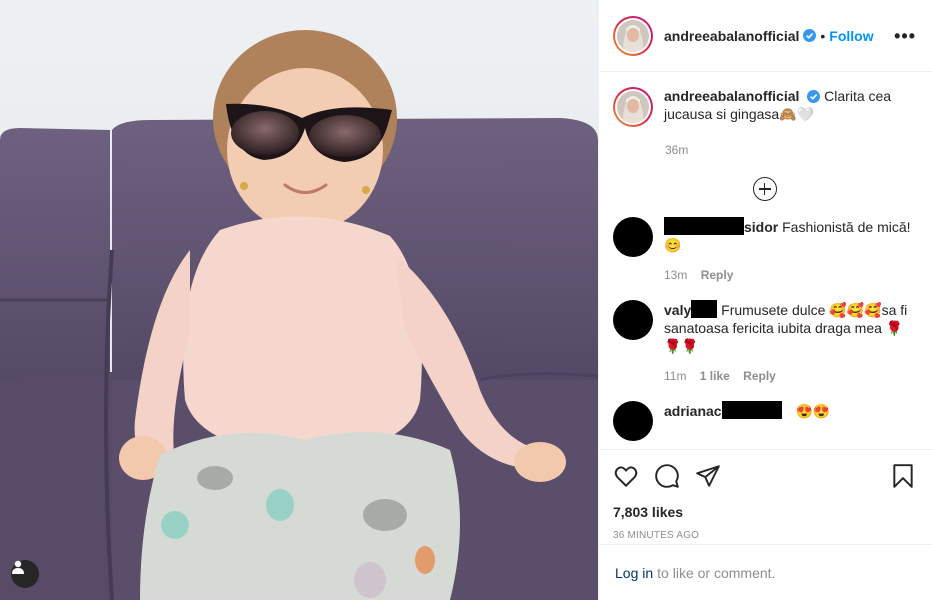 The width and height of the screenshot is (932, 600). I want to click on post-header: andreeabalanofficial • Follow •••, so click(765, 36).